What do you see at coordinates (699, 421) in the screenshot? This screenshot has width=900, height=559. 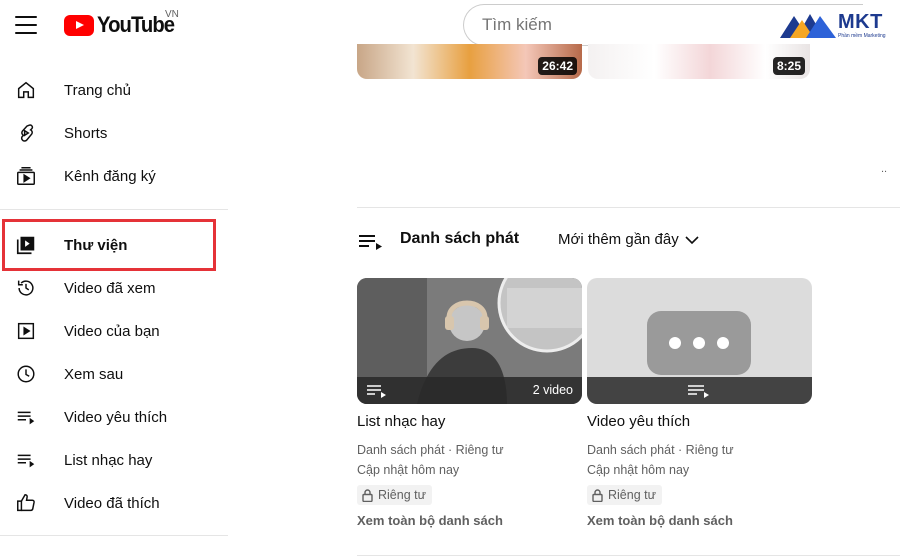 I see `playlist-title: Video yêu thích` at bounding box center [699, 421].